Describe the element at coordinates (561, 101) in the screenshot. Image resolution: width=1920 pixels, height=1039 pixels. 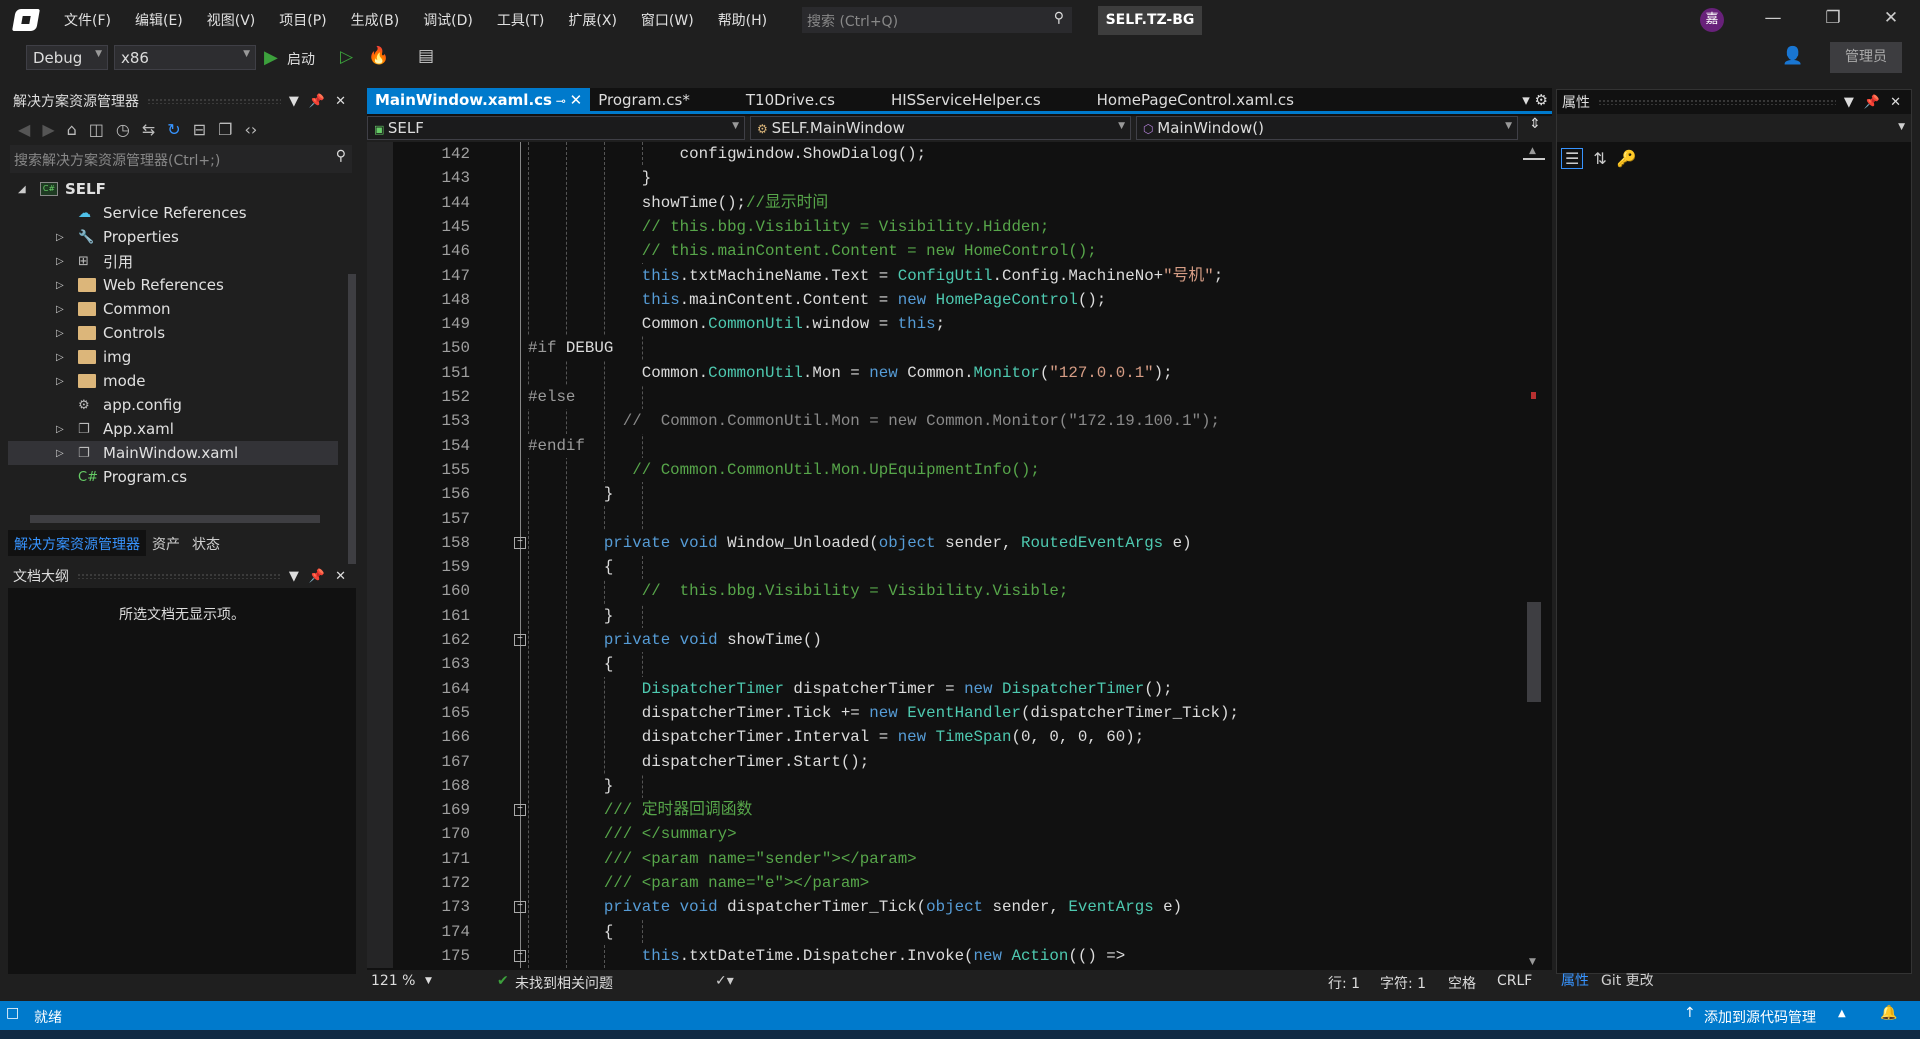
I see `pin-icon: ⊸` at that location.